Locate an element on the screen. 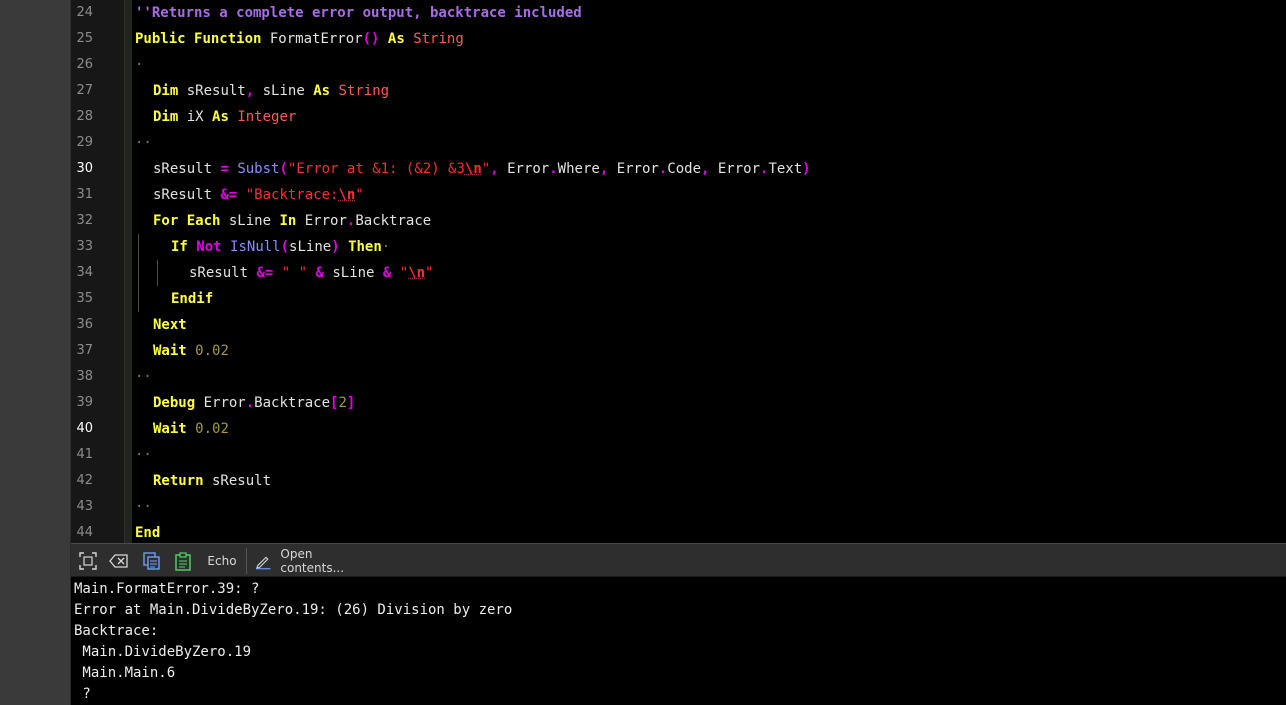 Image resolution: width=1286 pixels, height=705 pixels. code-token: "Backtrace: is located at coordinates (292, 195).